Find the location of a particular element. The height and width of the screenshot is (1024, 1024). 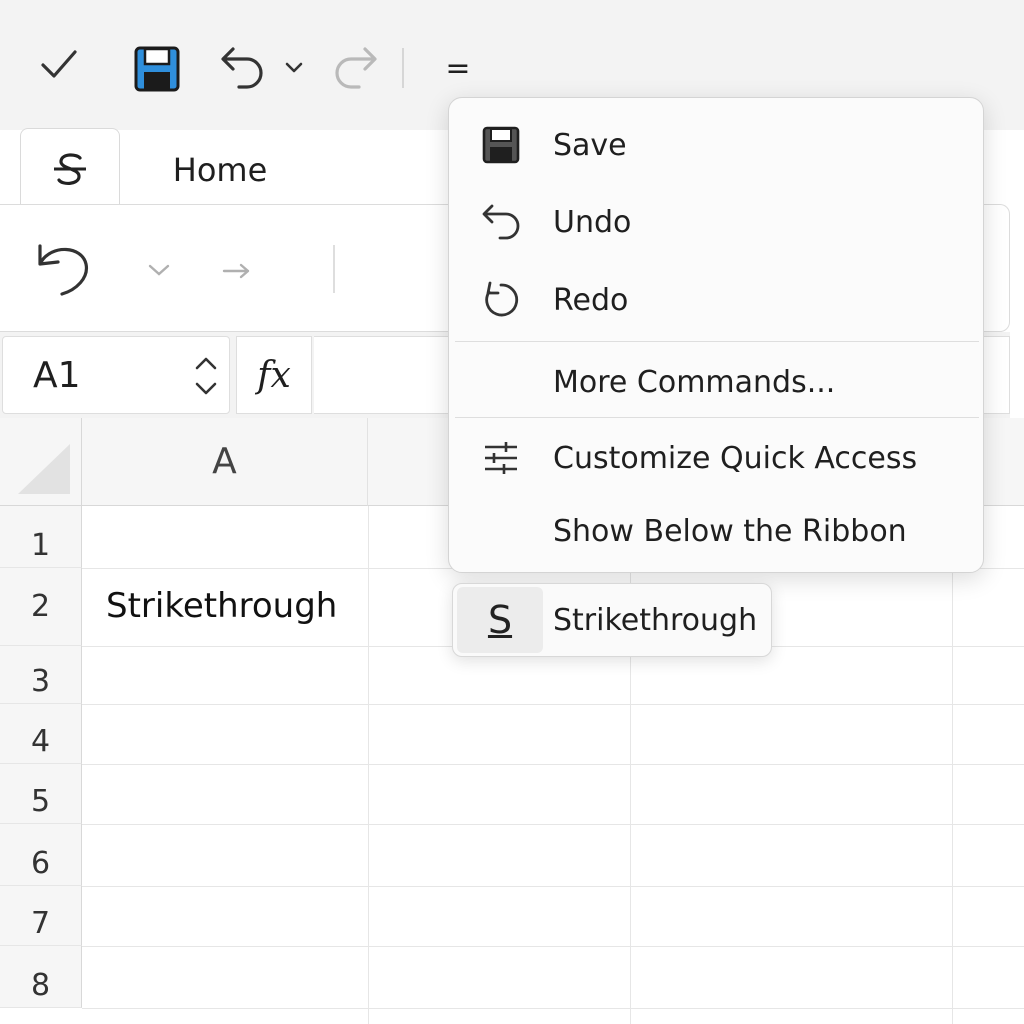

menu-item-label: Redo is located at coordinates (591, 300).